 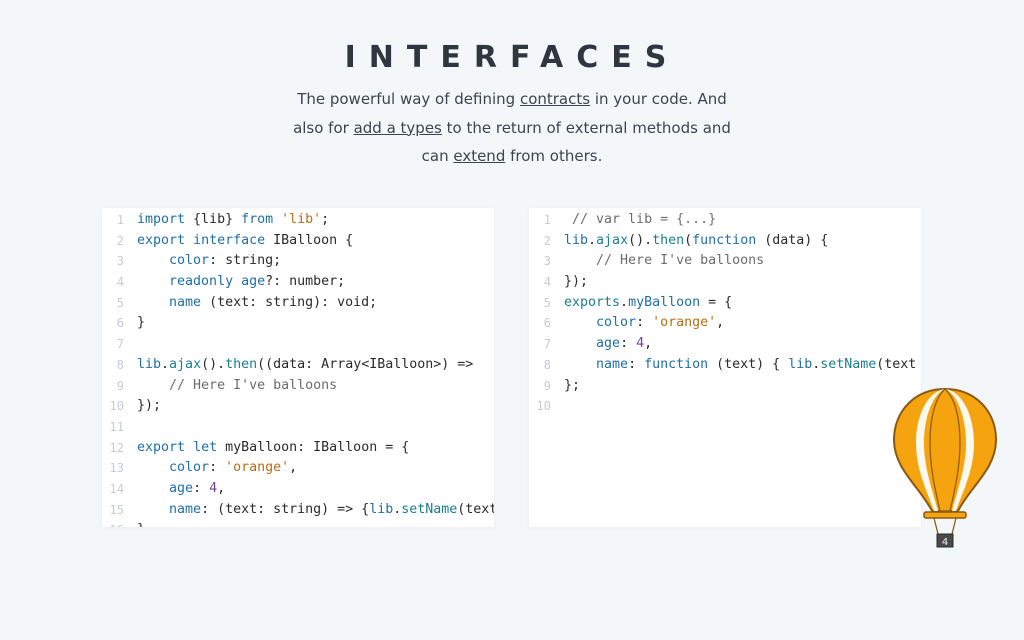 I want to click on code-line: 5 exports.myBalloon = {, so click(x=722, y=303).